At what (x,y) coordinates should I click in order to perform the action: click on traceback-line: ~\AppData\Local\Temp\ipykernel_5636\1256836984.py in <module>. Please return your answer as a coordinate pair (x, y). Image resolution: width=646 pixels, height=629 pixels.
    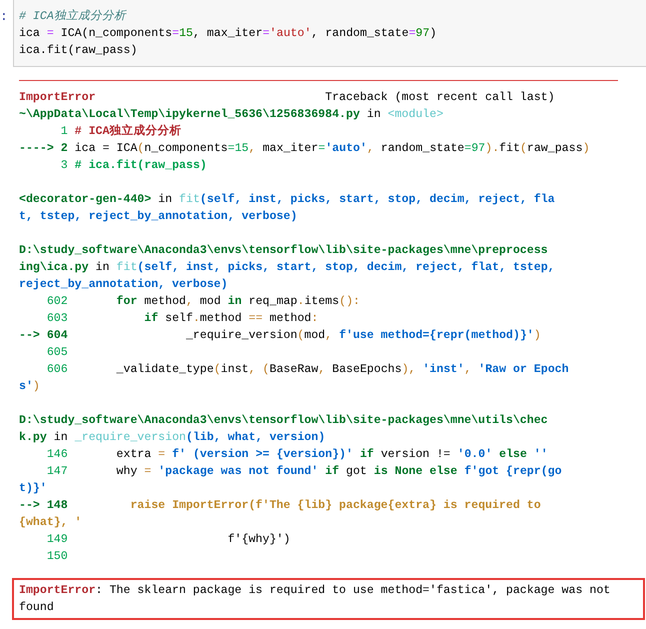
    Looking at the image, I should click on (231, 115).